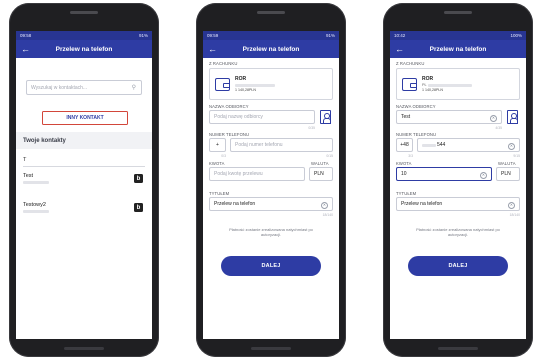 This screenshot has width=541, height=360. What do you see at coordinates (213, 35) in the screenshot?
I see `status-time: 09:59` at bounding box center [213, 35].